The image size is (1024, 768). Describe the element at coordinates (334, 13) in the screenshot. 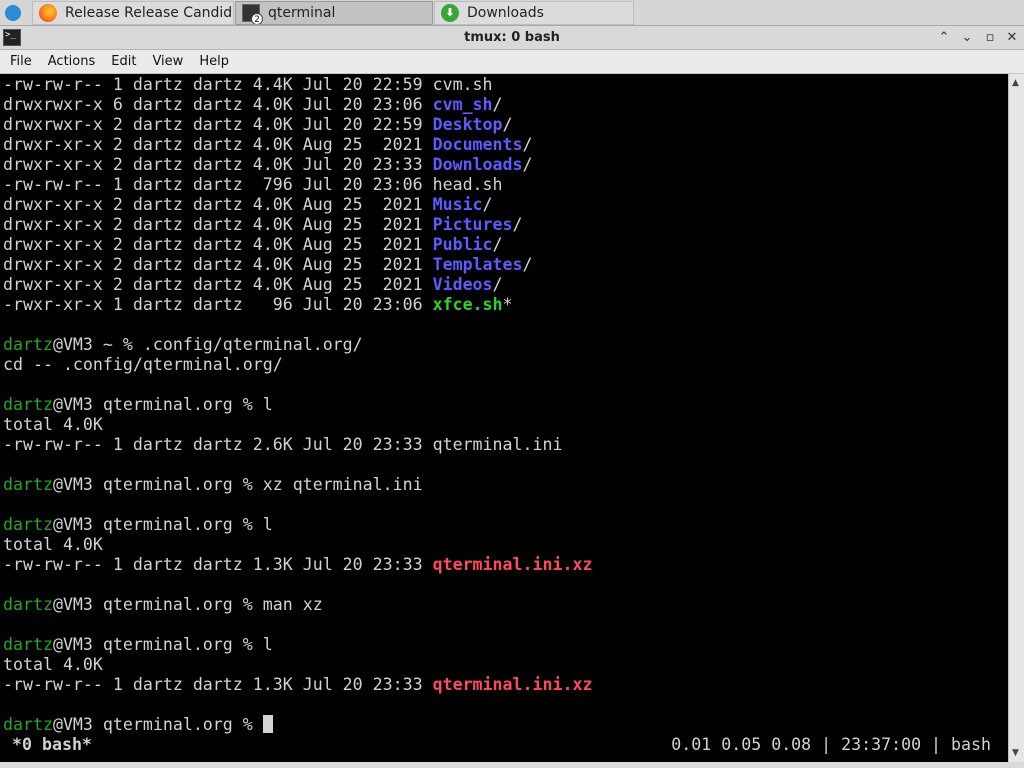

I see `taskbar-item-qterminal: 2 qterminal` at that location.